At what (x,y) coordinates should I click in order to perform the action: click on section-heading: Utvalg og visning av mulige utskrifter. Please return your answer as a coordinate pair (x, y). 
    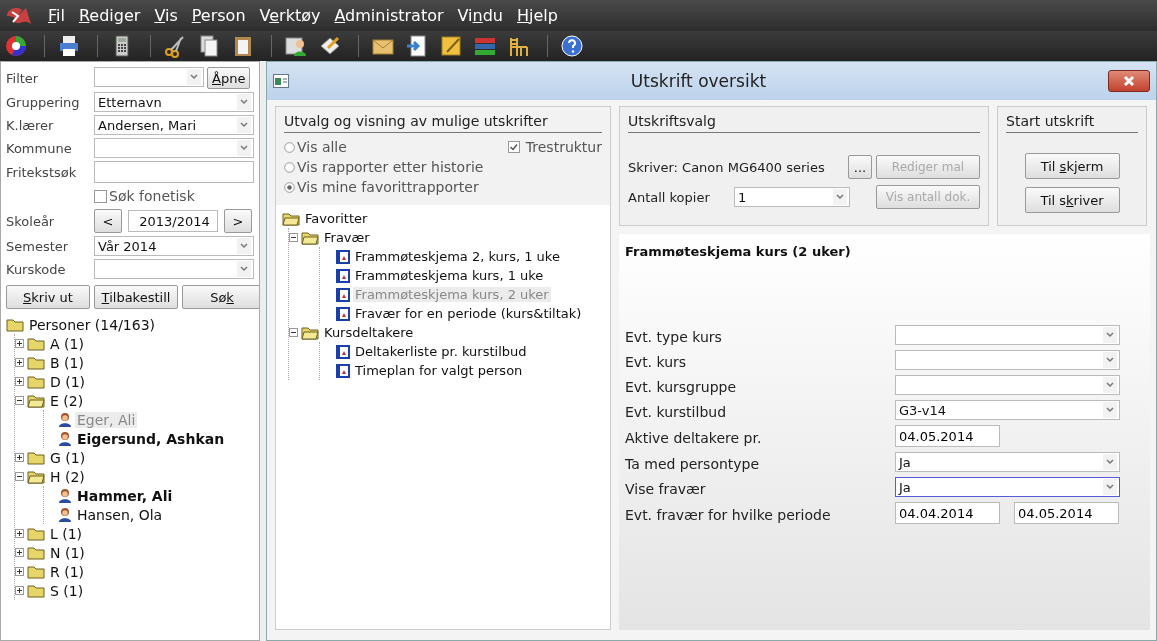
    Looking at the image, I should click on (443, 123).